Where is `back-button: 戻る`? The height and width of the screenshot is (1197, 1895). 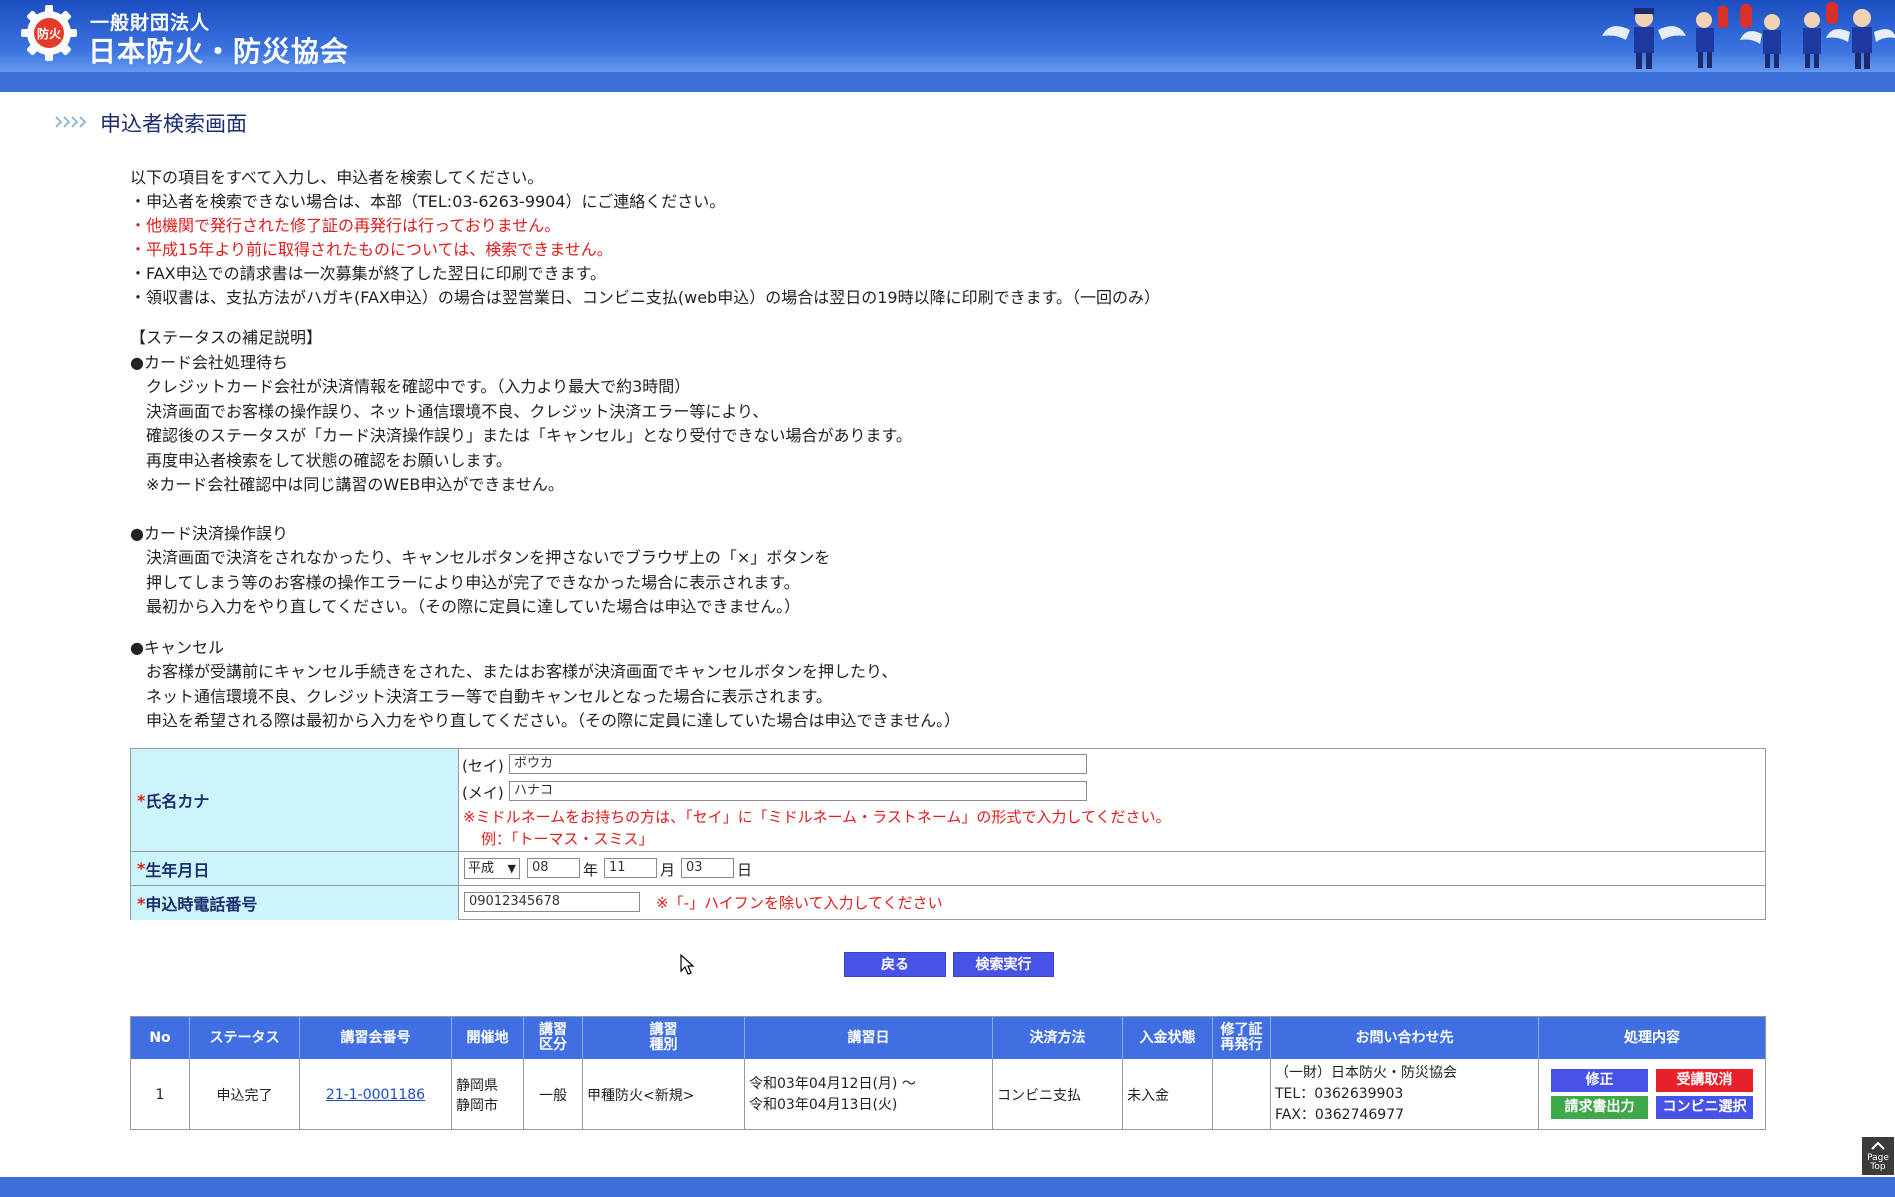 back-button: 戻る is located at coordinates (895, 964).